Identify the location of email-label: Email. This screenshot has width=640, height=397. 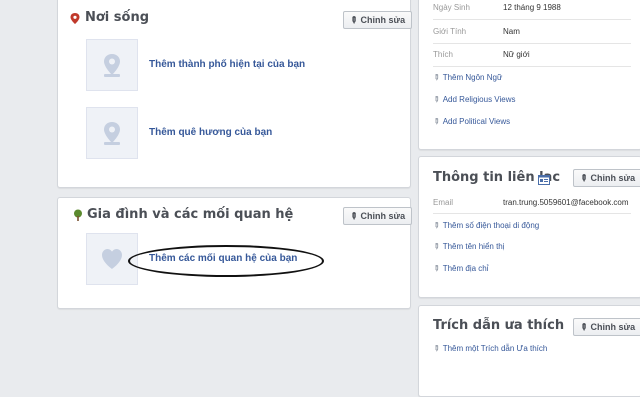
(443, 202).